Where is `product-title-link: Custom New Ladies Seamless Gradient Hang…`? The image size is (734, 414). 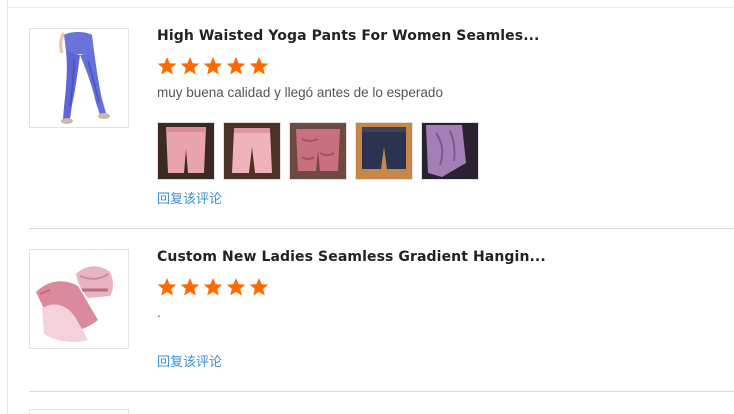 product-title-link: Custom New Ladies Seamless Gradient Hang… is located at coordinates (351, 257).